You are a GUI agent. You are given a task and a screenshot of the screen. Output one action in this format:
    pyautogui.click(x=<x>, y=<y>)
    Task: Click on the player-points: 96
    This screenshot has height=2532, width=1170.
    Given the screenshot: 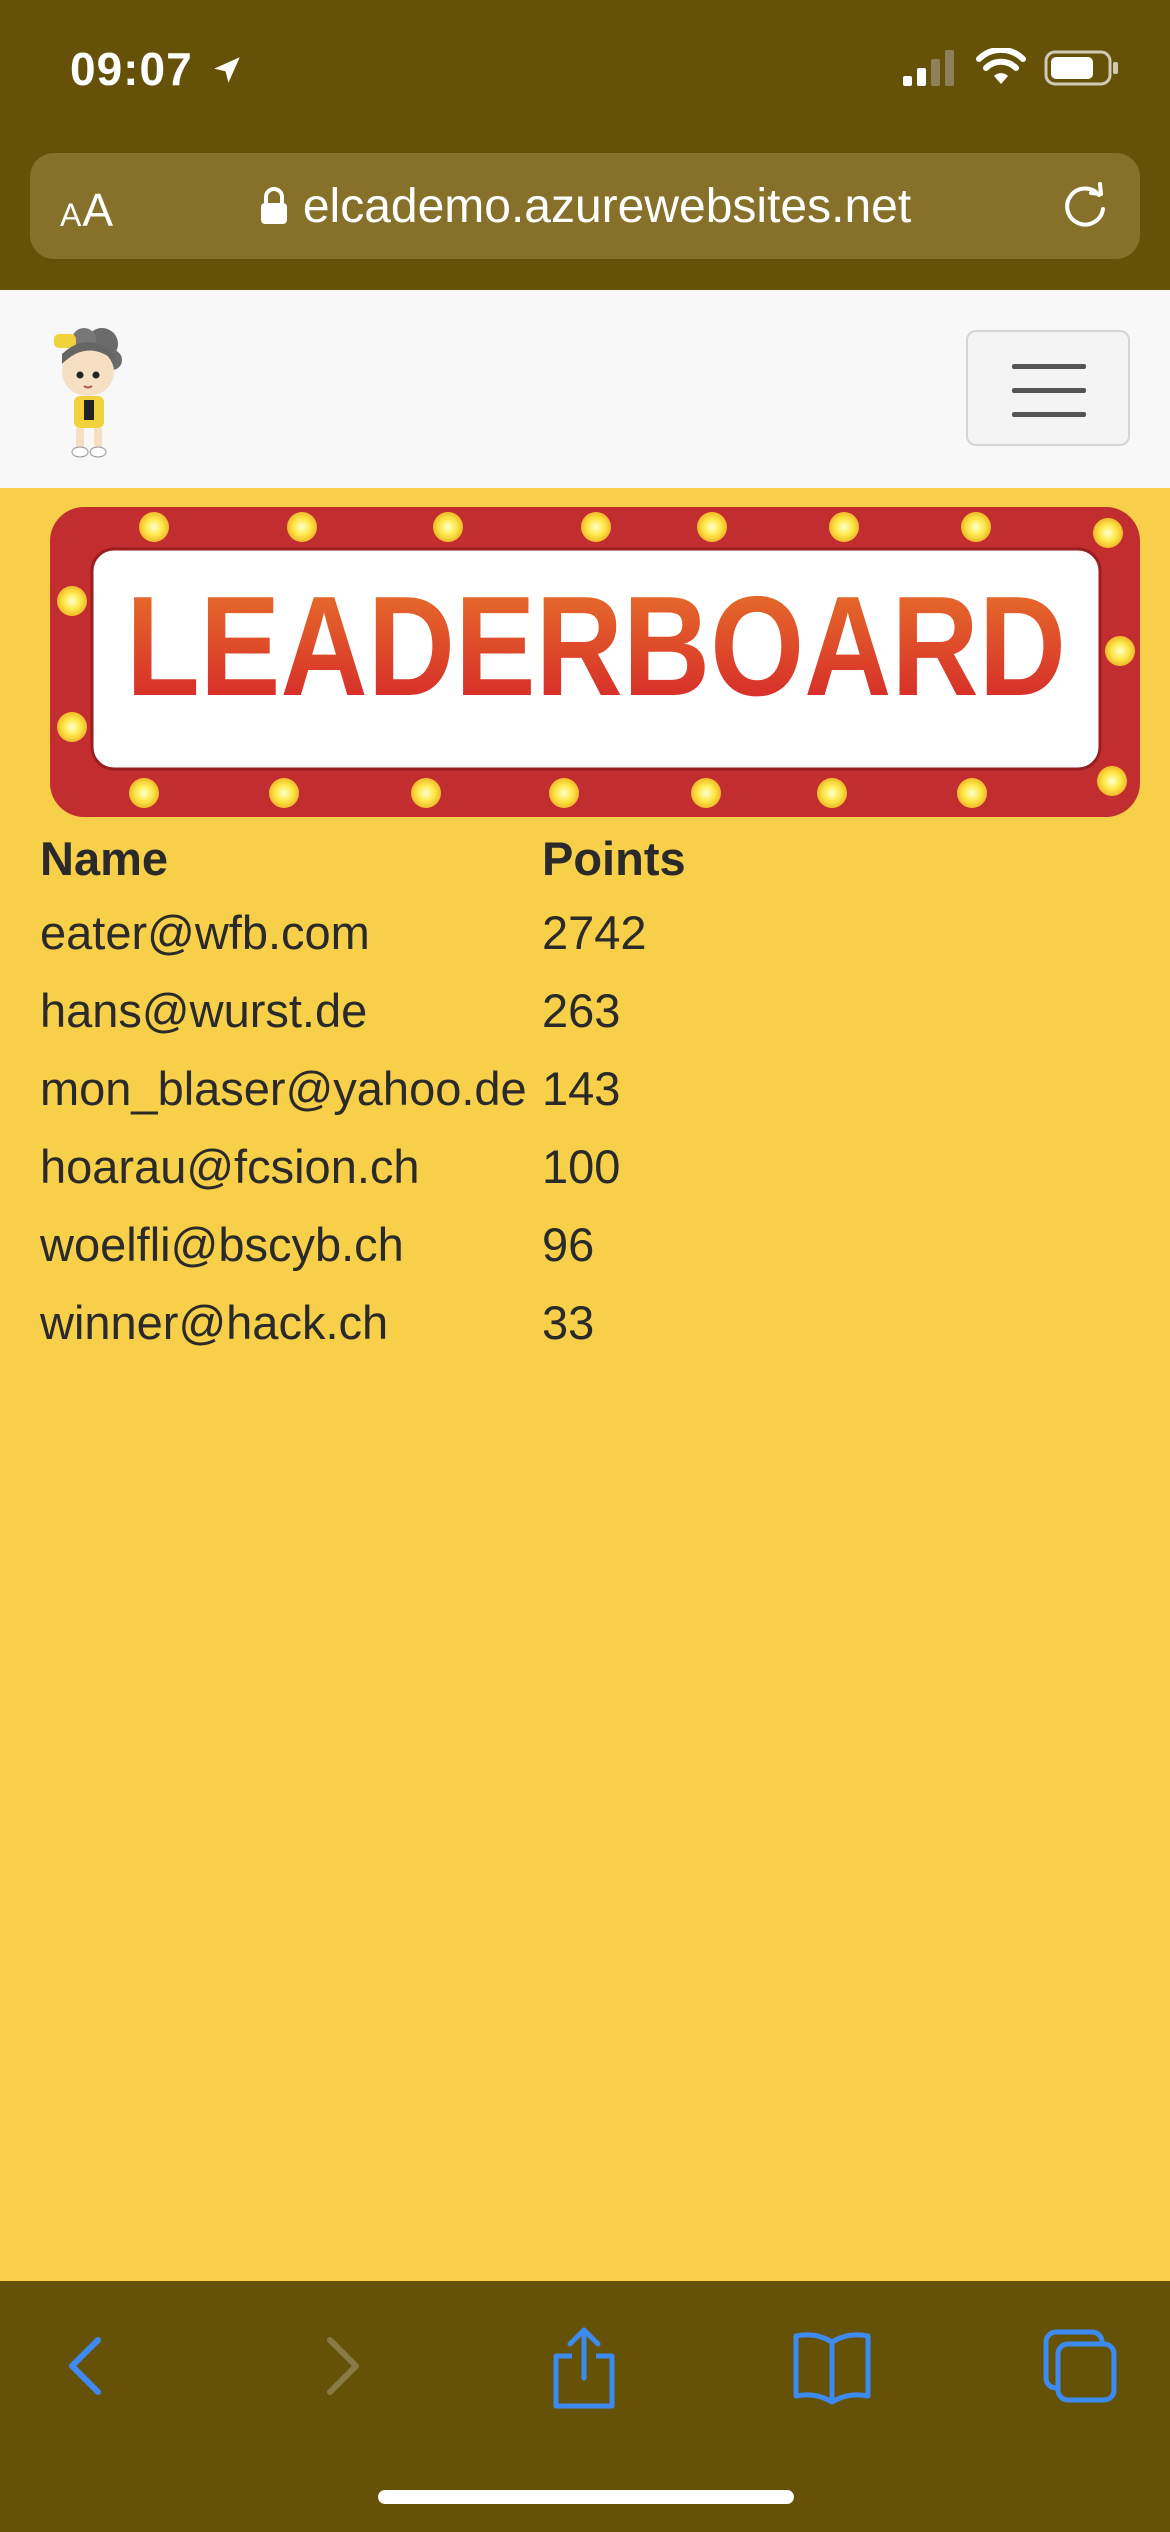 What is the action you would take?
    pyautogui.click(x=568, y=1244)
    